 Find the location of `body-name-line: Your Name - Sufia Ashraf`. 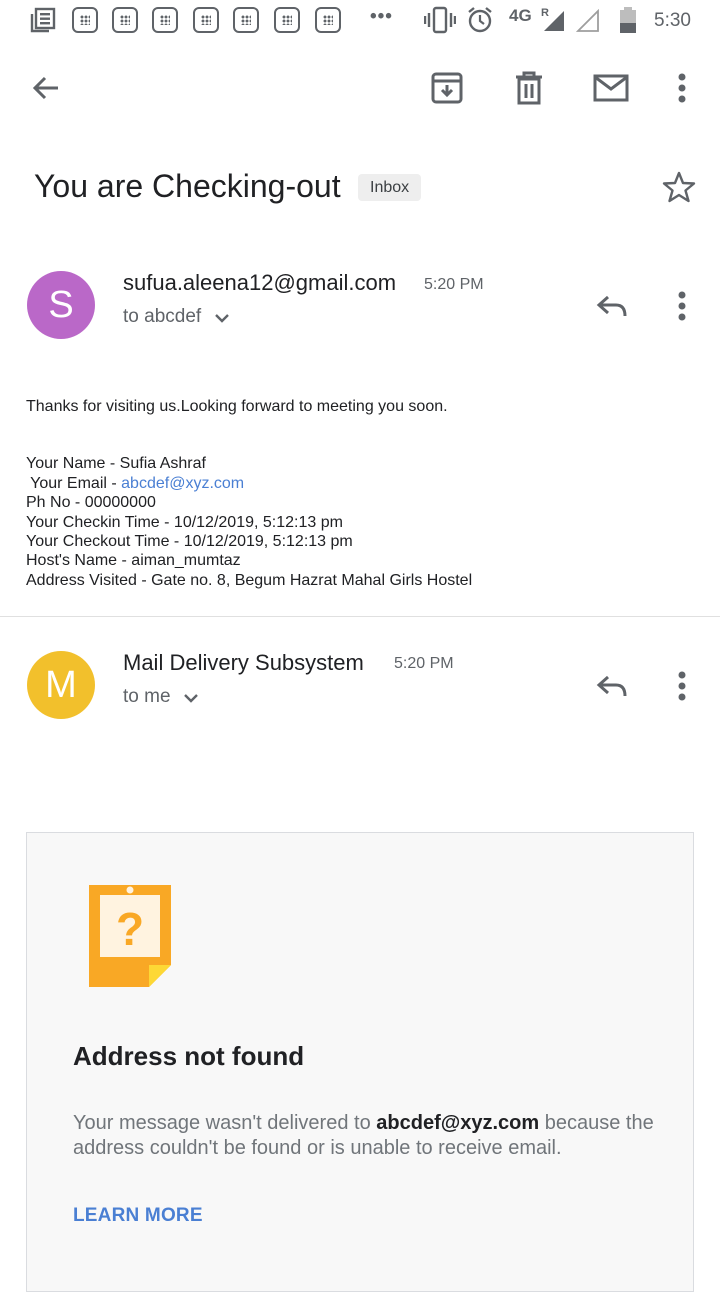

body-name-line: Your Name - Sufia Ashraf is located at coordinates (116, 463).